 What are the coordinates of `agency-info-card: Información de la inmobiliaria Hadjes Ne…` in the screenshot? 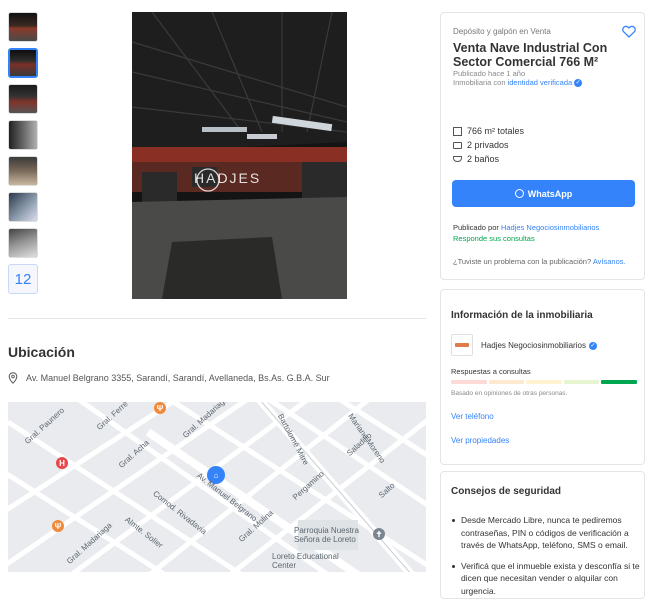 It's located at (542, 377).